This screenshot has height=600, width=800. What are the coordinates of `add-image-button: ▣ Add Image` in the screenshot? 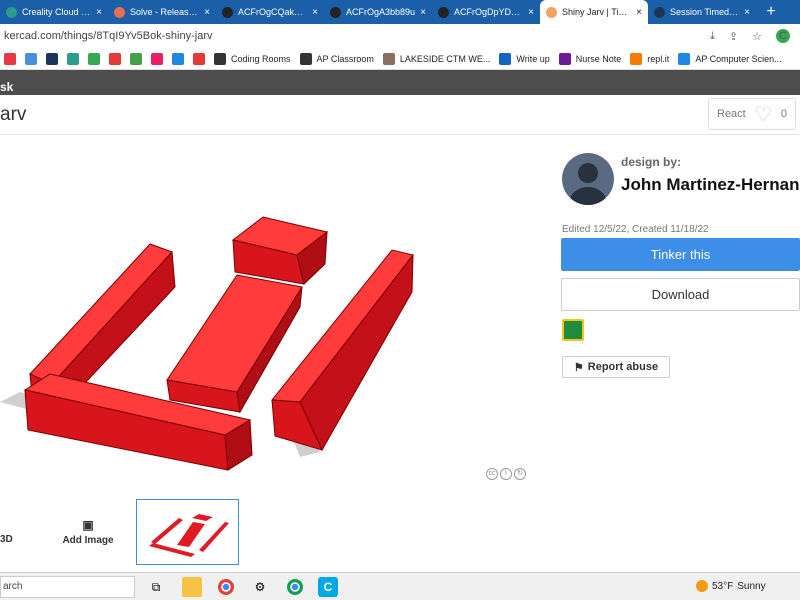 It's located at (88, 532).